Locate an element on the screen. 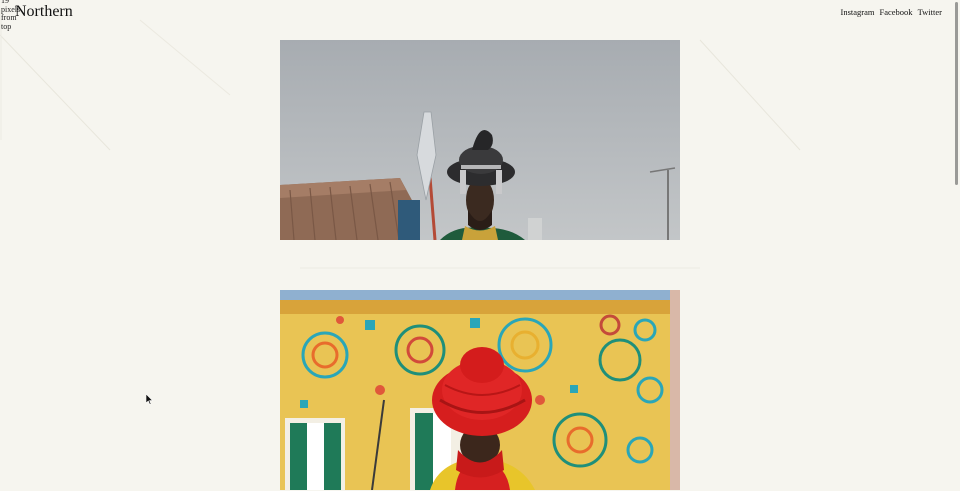  scrollbar-thumb is located at coordinates (956, 93).